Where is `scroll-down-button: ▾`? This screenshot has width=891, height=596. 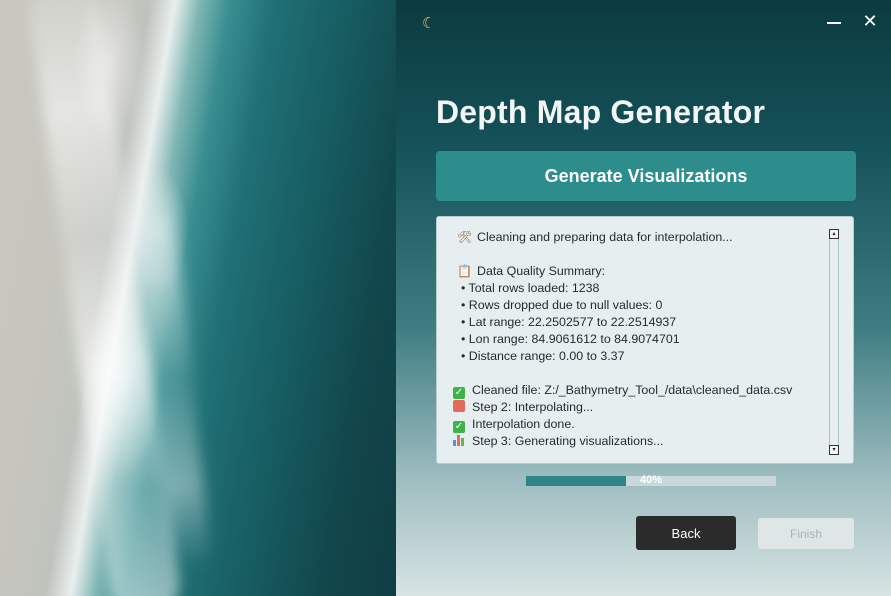 scroll-down-button: ▾ is located at coordinates (834, 450).